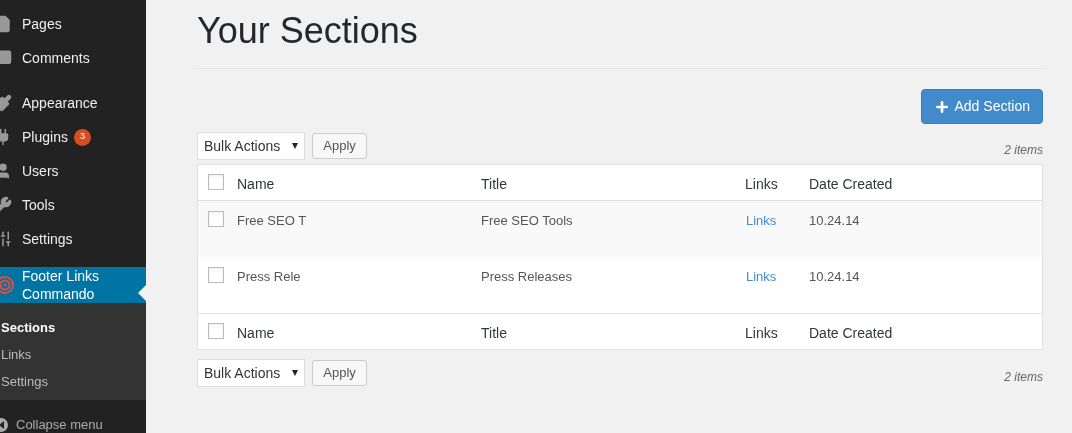 This screenshot has width=1072, height=433. What do you see at coordinates (73, 381) in the screenshot?
I see `submenu-item: Settings` at bounding box center [73, 381].